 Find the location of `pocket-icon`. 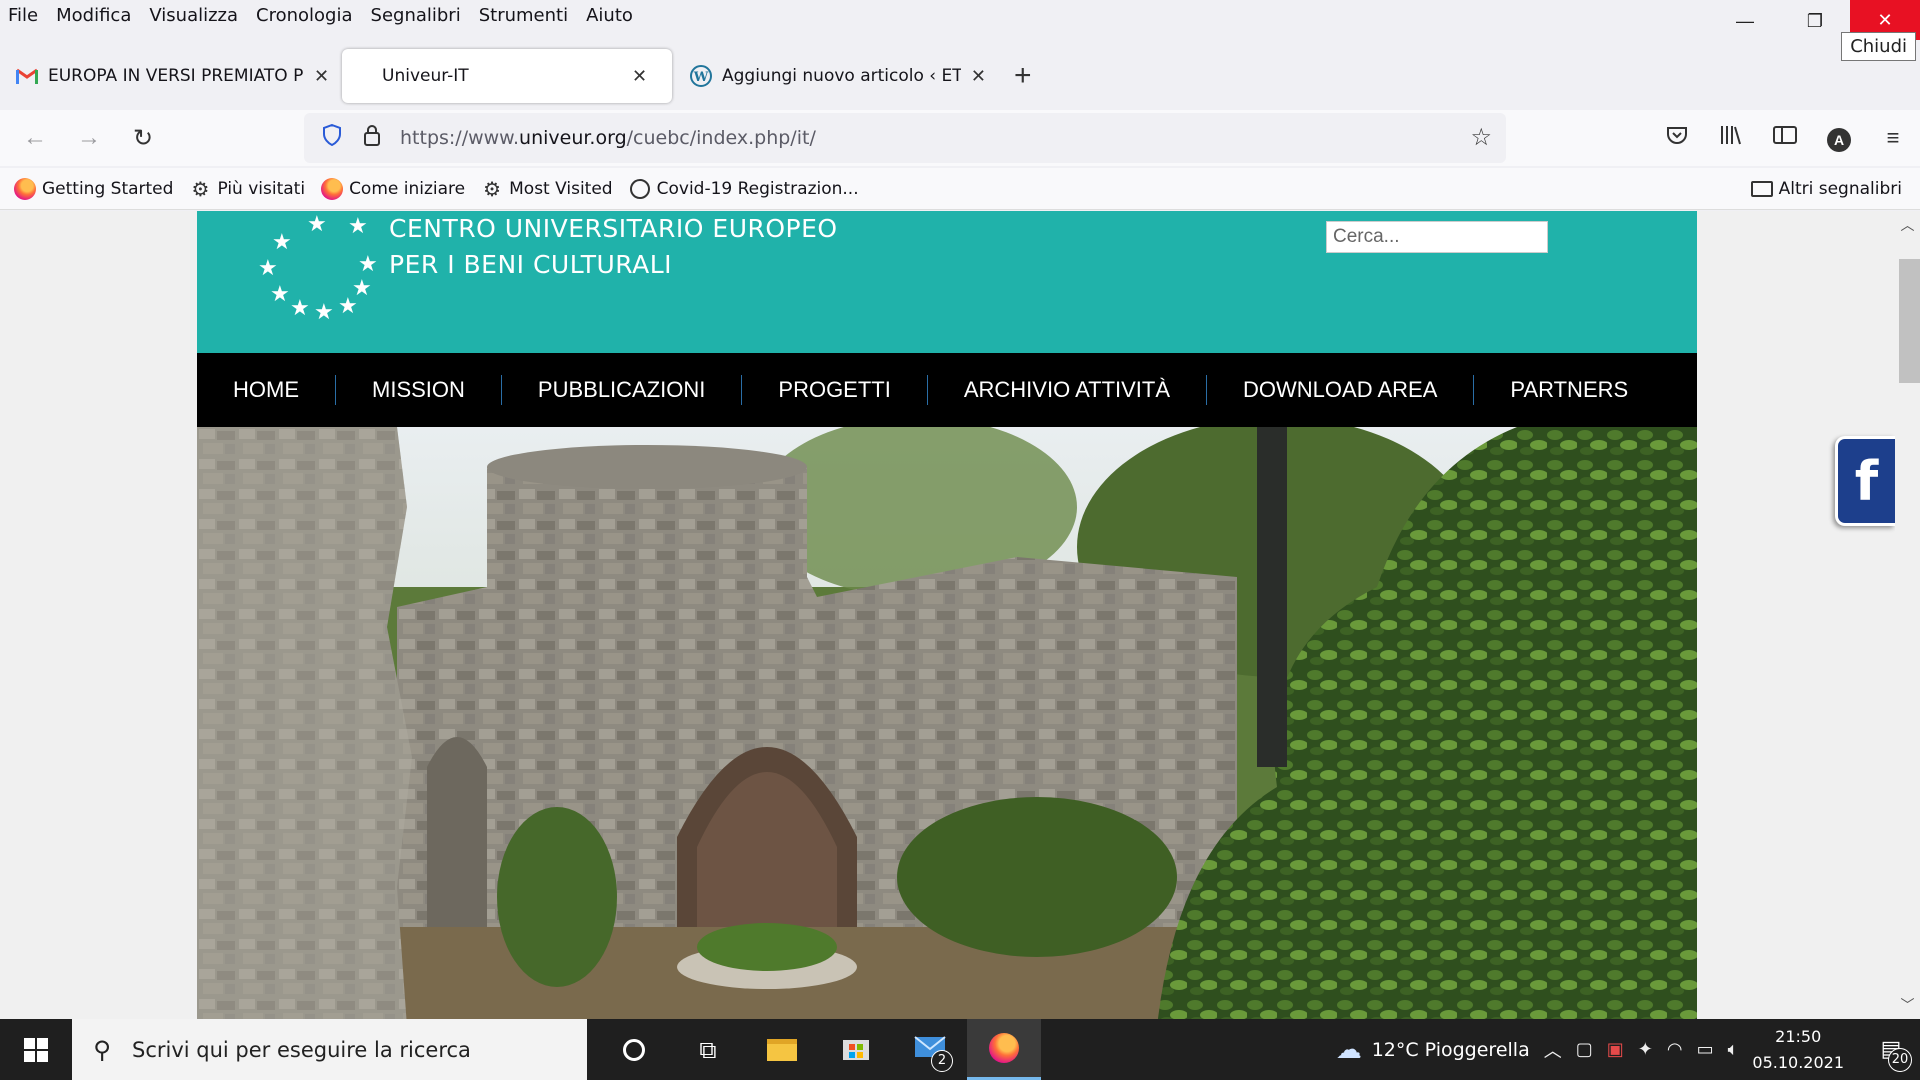

pocket-icon is located at coordinates (1677, 138).